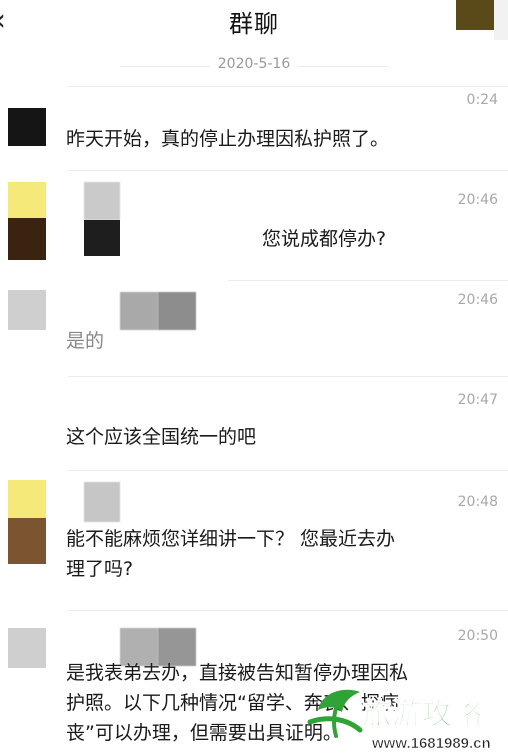  I want to click on message-row: 20:46 您说成都停办?, so click(254, 225).